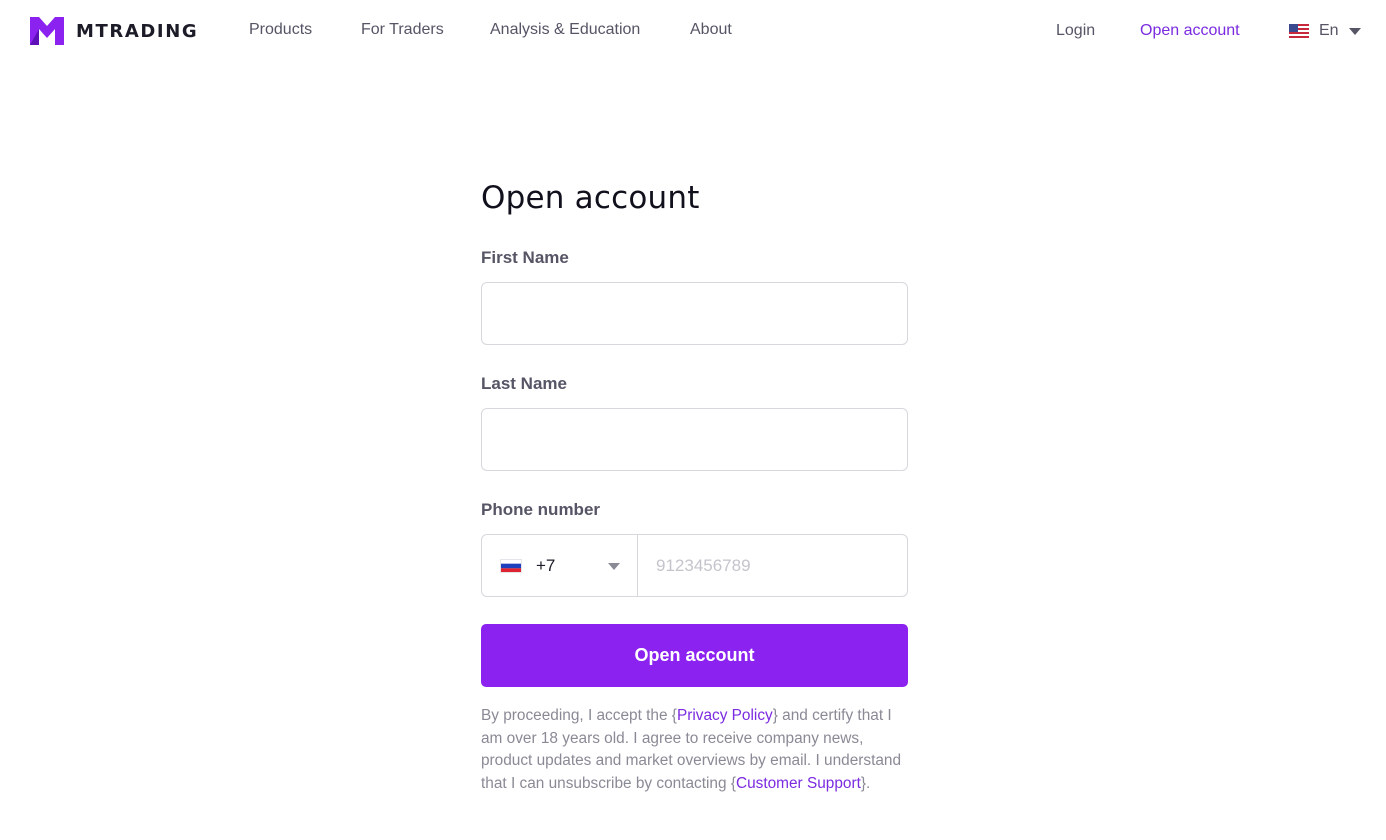 This screenshot has width=1386, height=840. What do you see at coordinates (1075, 31) in the screenshot?
I see `login-link: Login` at bounding box center [1075, 31].